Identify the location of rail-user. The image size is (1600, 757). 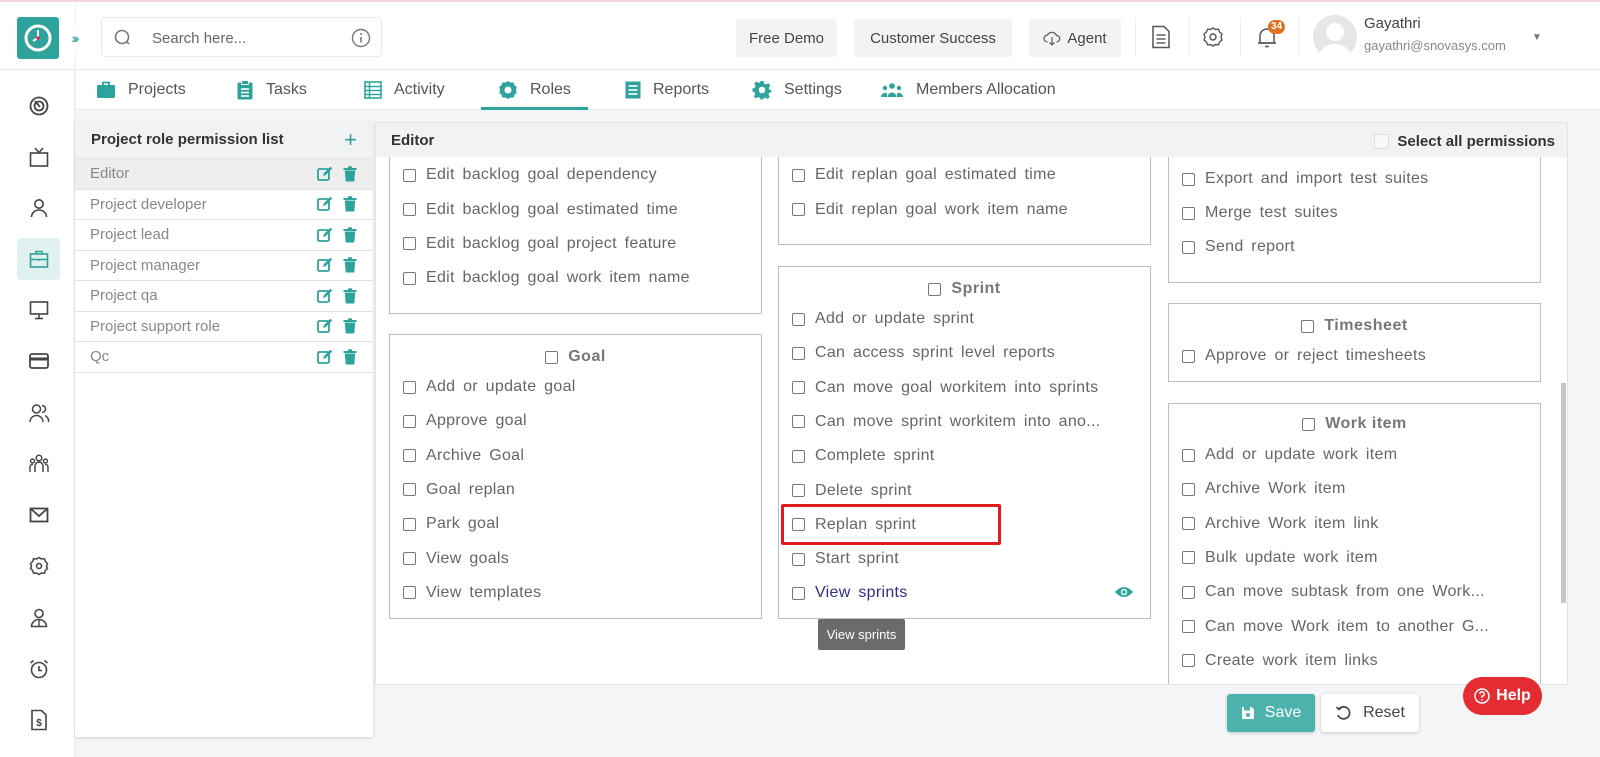
(38, 208).